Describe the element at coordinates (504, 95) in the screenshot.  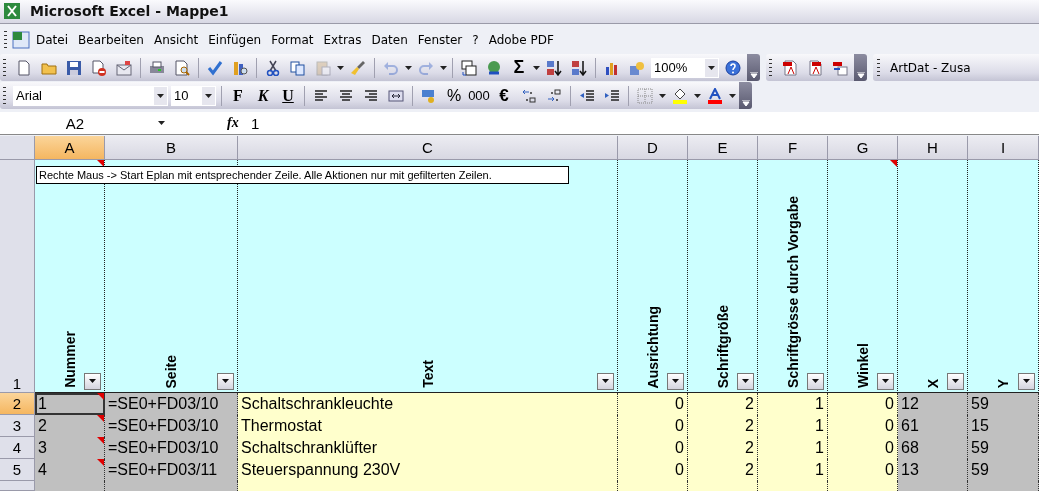
I see `euro-button: €` at that location.